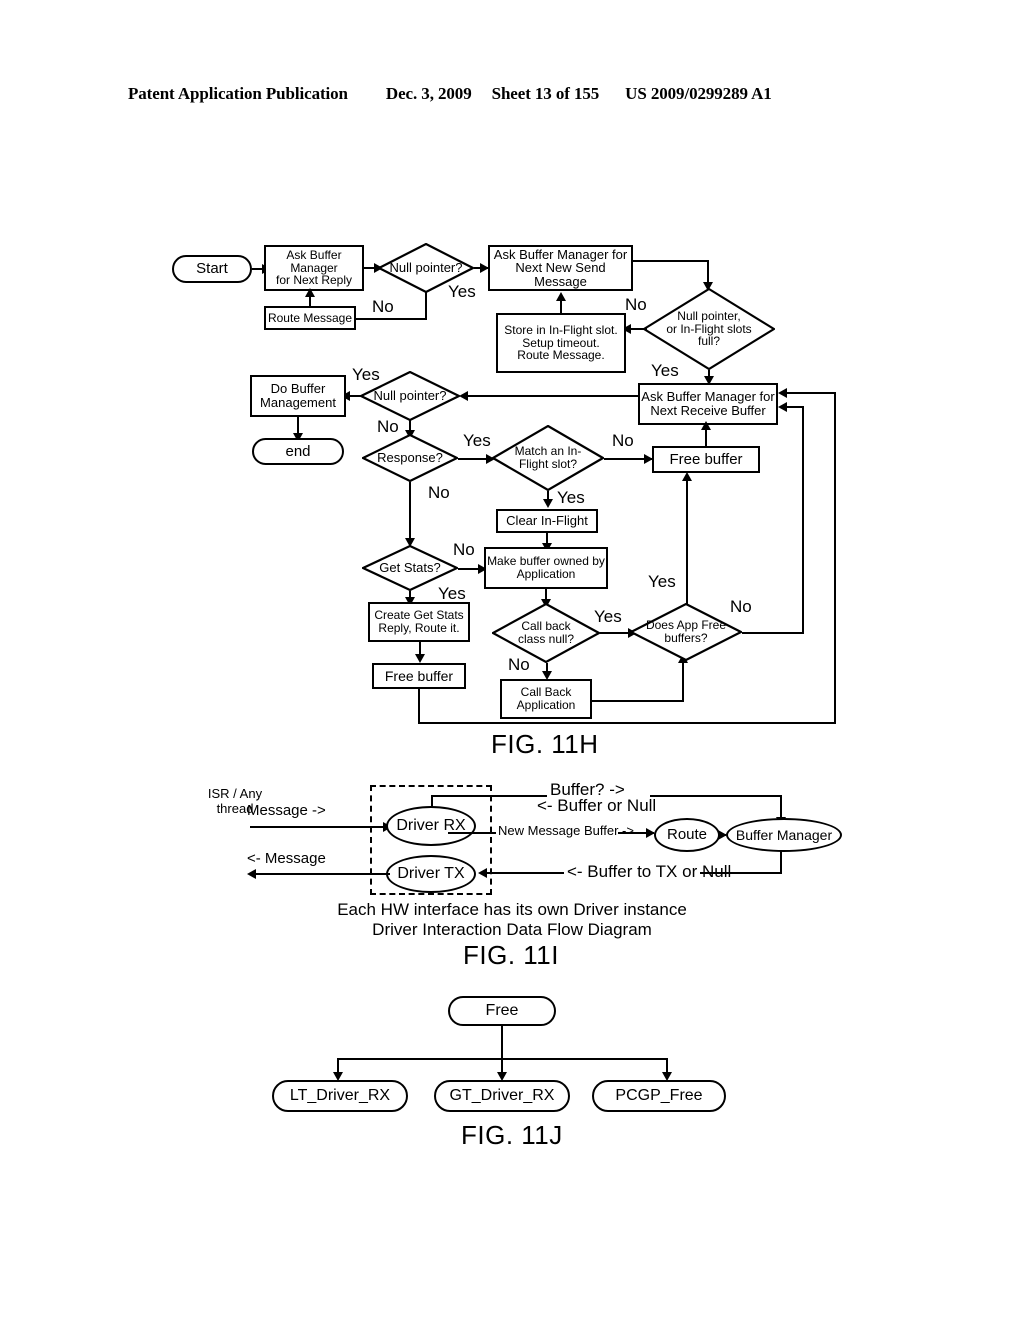  What do you see at coordinates (502, 1043) in the screenshot?
I see `edge-free-trunk` at bounding box center [502, 1043].